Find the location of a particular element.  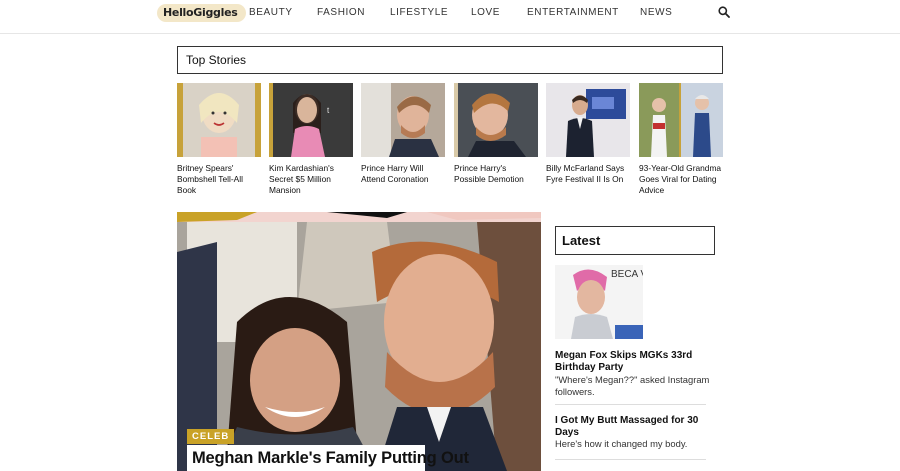

category-badge: CELEB is located at coordinates (211, 436).